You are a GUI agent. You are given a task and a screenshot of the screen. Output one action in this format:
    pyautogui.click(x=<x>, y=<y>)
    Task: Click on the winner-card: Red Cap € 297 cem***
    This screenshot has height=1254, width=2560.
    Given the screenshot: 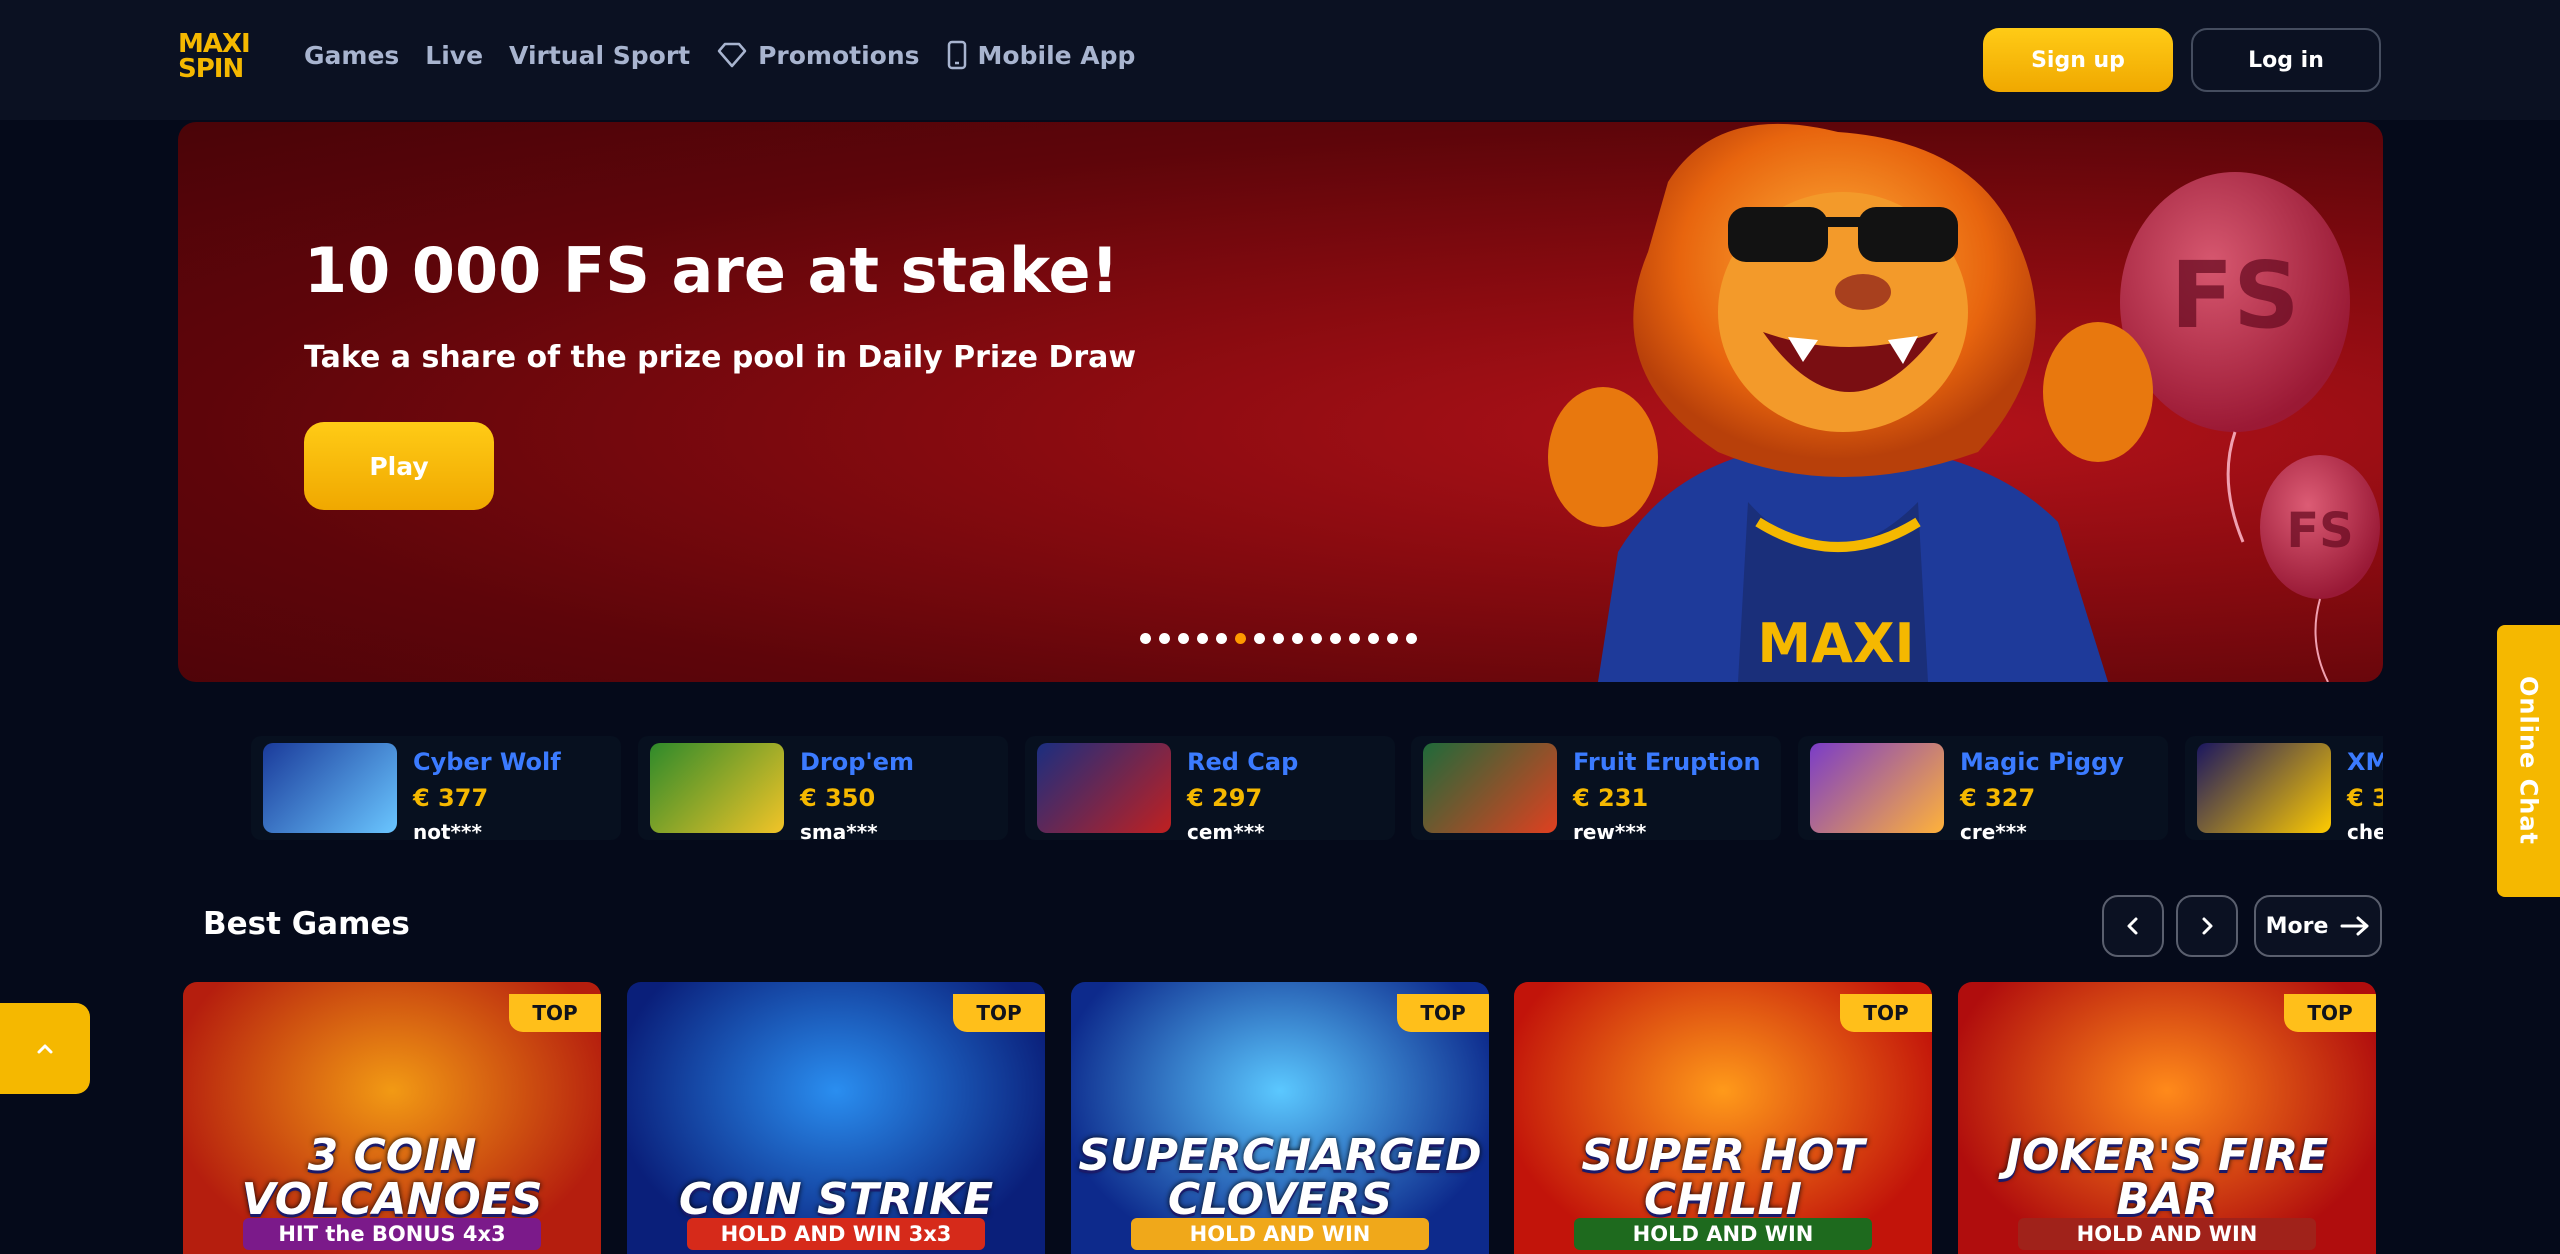 What is the action you would take?
    pyautogui.click(x=1210, y=790)
    